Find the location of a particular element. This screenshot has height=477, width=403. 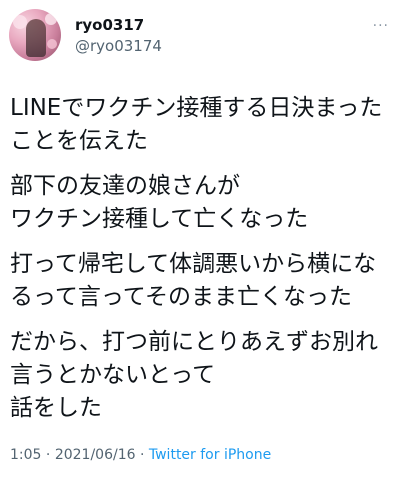

tweet-line: るって言ってそのまま亡くなった is located at coordinates (181, 297).